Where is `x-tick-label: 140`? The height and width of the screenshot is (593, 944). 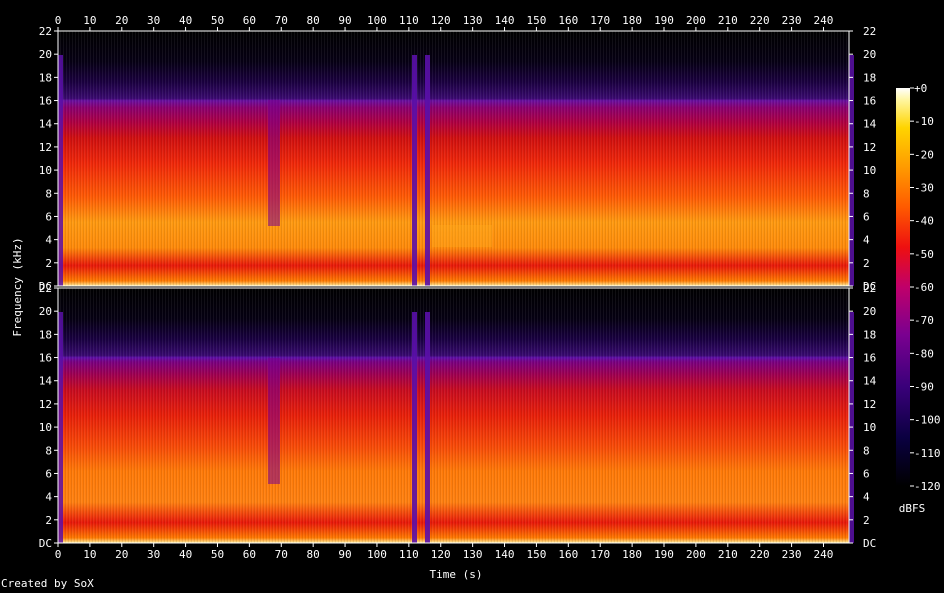 x-tick-label: 140 is located at coordinates (505, 554).